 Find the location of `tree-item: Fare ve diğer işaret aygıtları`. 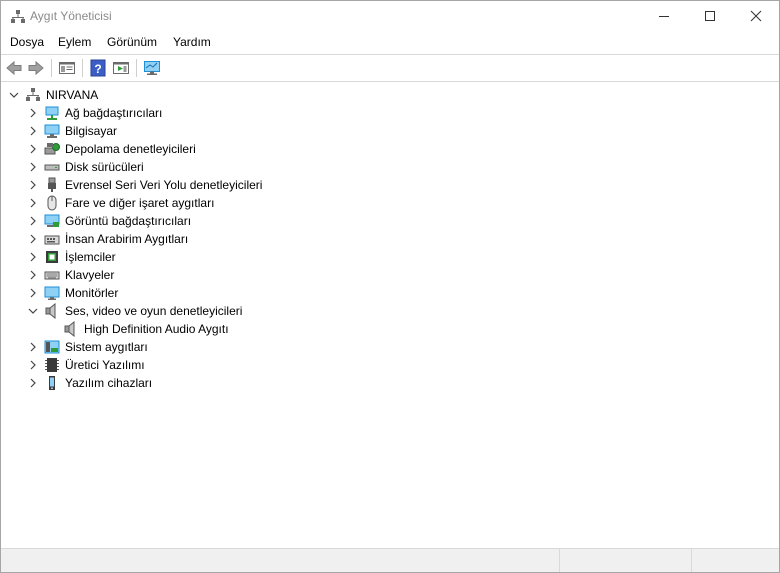

tree-item: Fare ve diğer işaret aygıtları is located at coordinates (390, 203).